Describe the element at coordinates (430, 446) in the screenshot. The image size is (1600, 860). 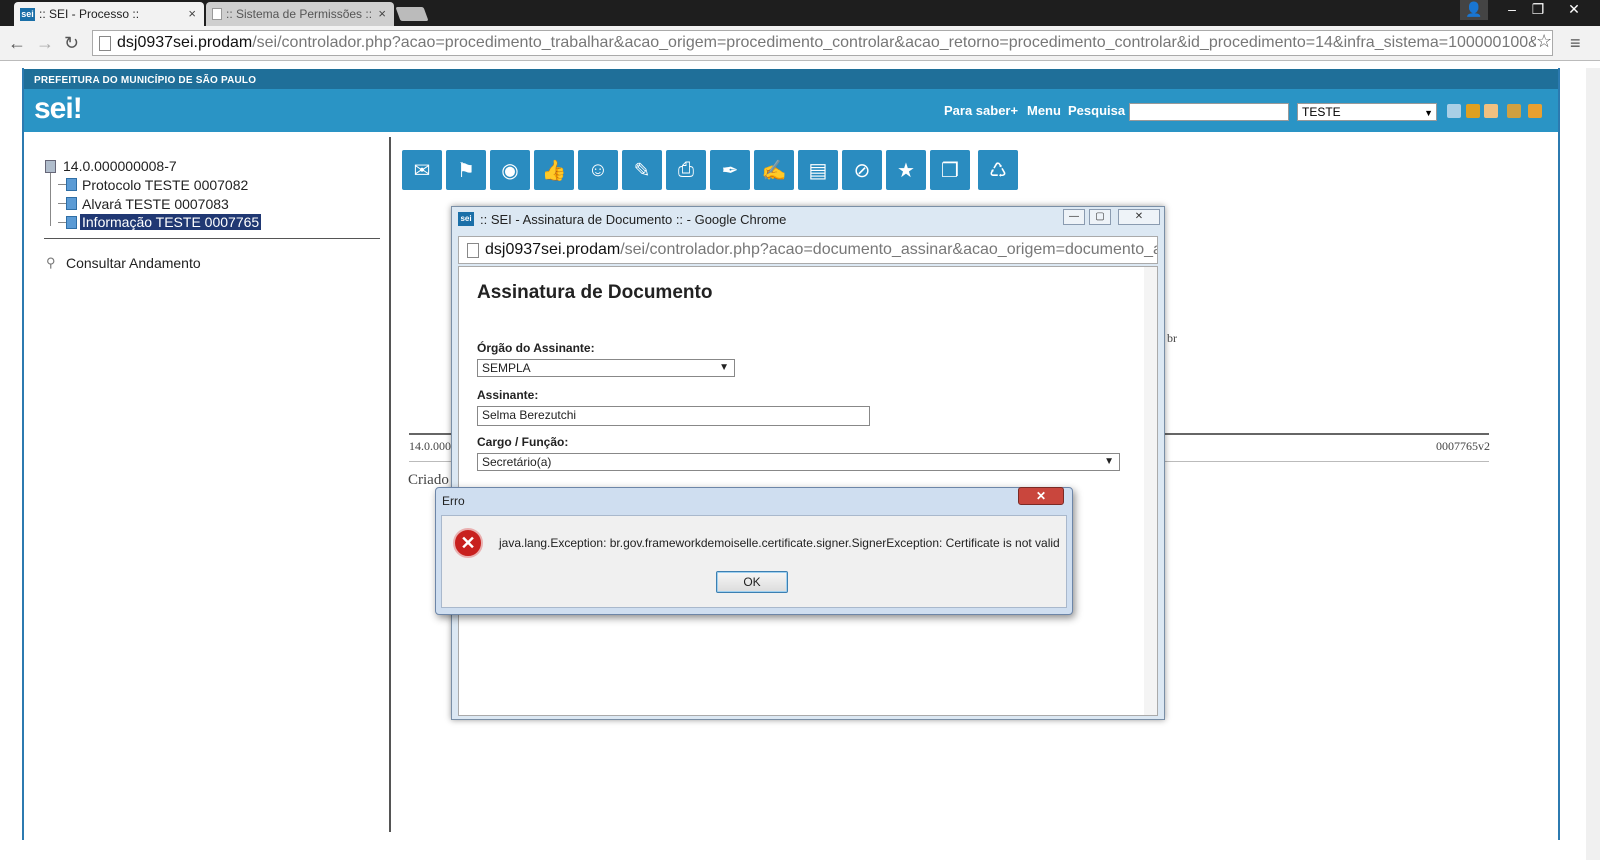
I see `doc-ref-left: 14.0.000` at that location.